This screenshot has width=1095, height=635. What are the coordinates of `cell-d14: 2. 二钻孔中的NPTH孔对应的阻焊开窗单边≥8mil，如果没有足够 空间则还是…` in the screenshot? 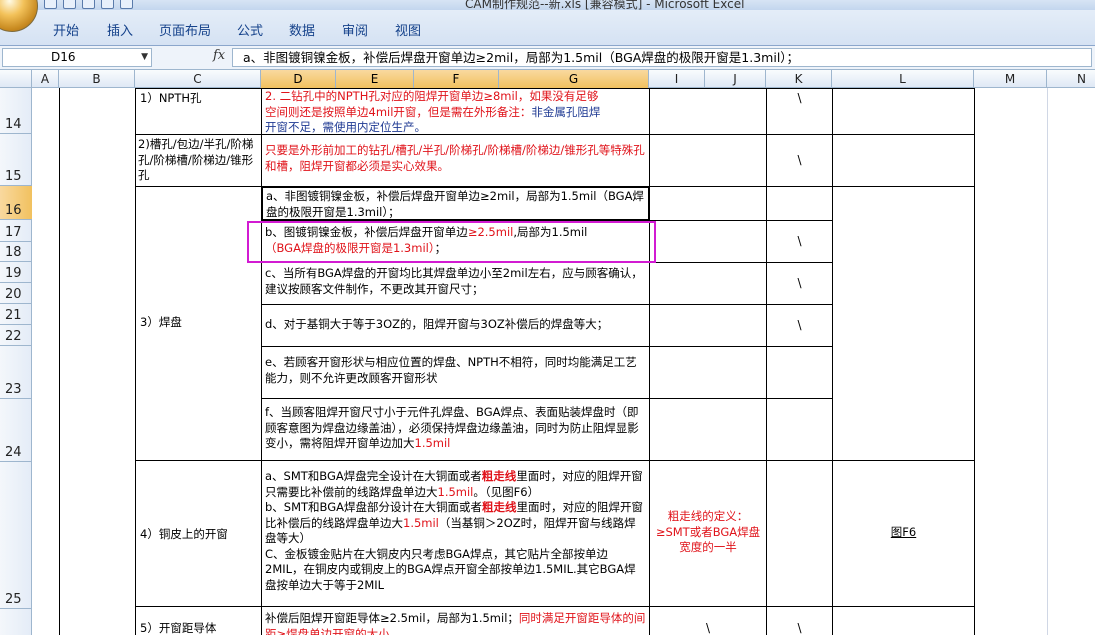 It's located at (455, 111).